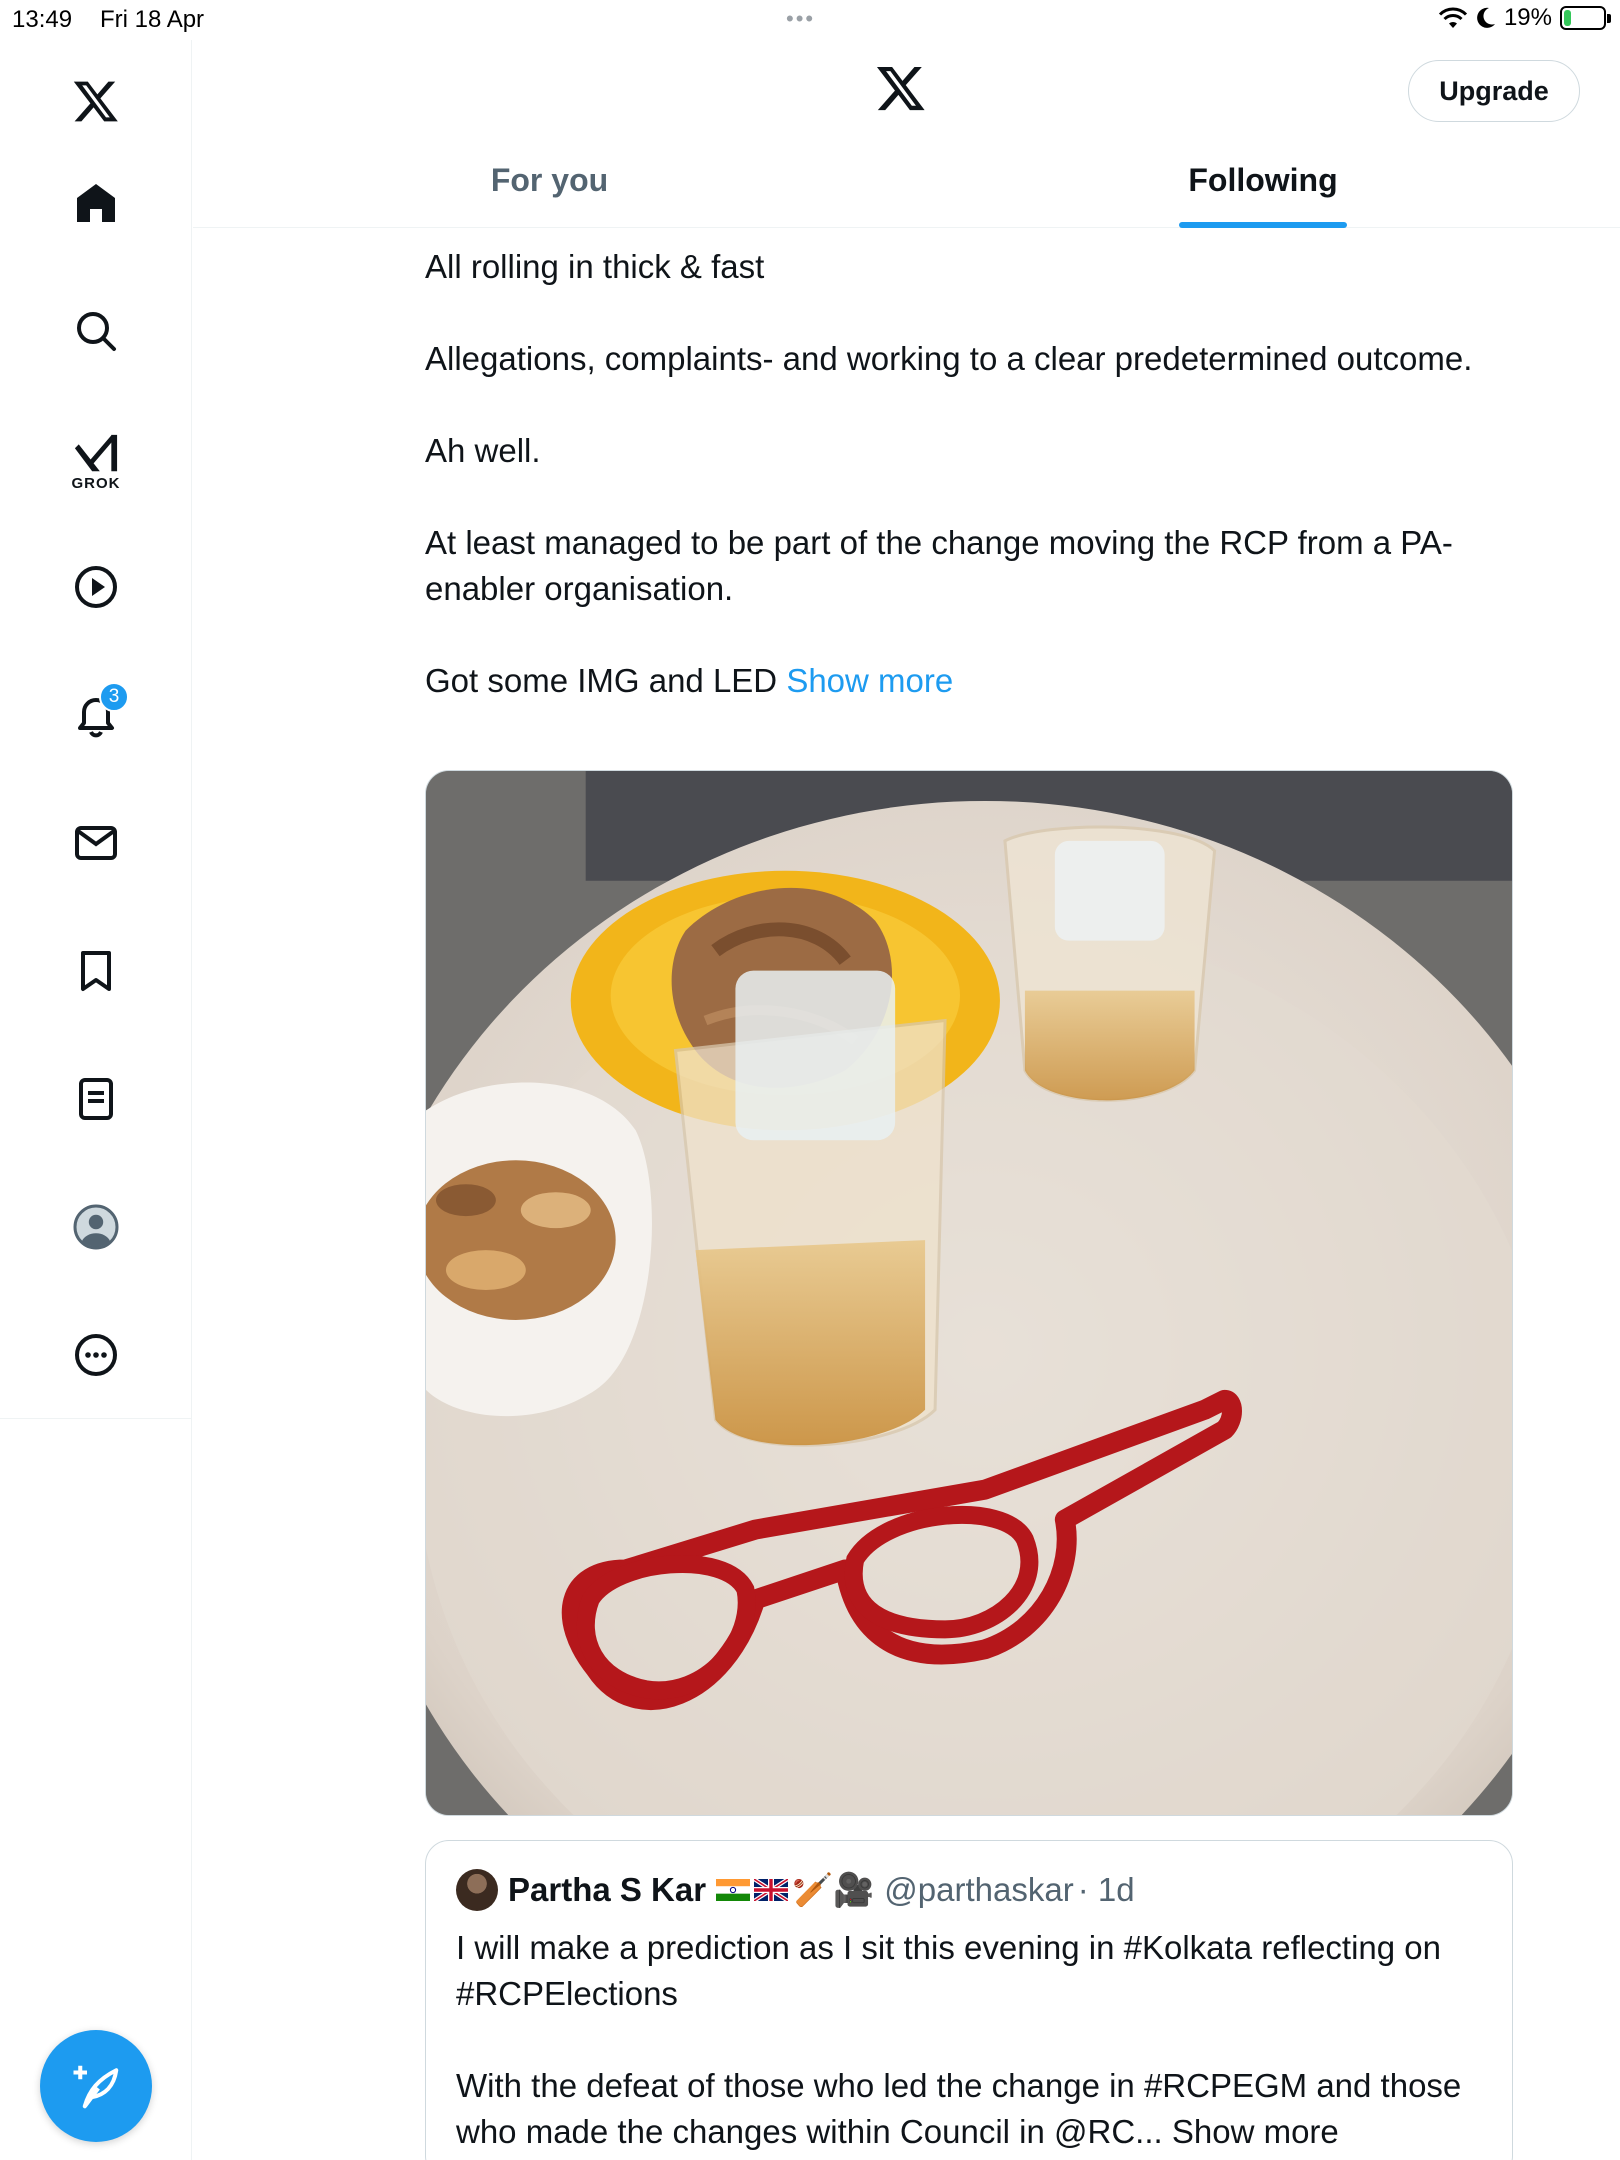 This screenshot has width=1620, height=2160. I want to click on ice-cube, so click(815, 1055).